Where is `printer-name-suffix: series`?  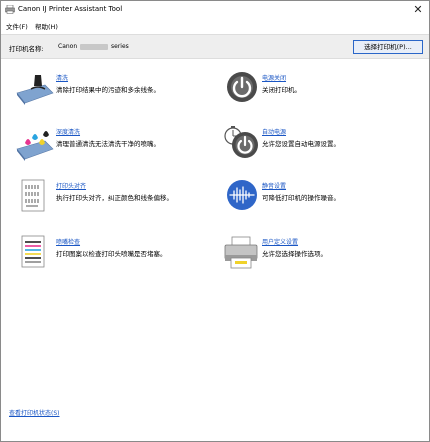
printer-name-suffix: series is located at coordinates (120, 46).